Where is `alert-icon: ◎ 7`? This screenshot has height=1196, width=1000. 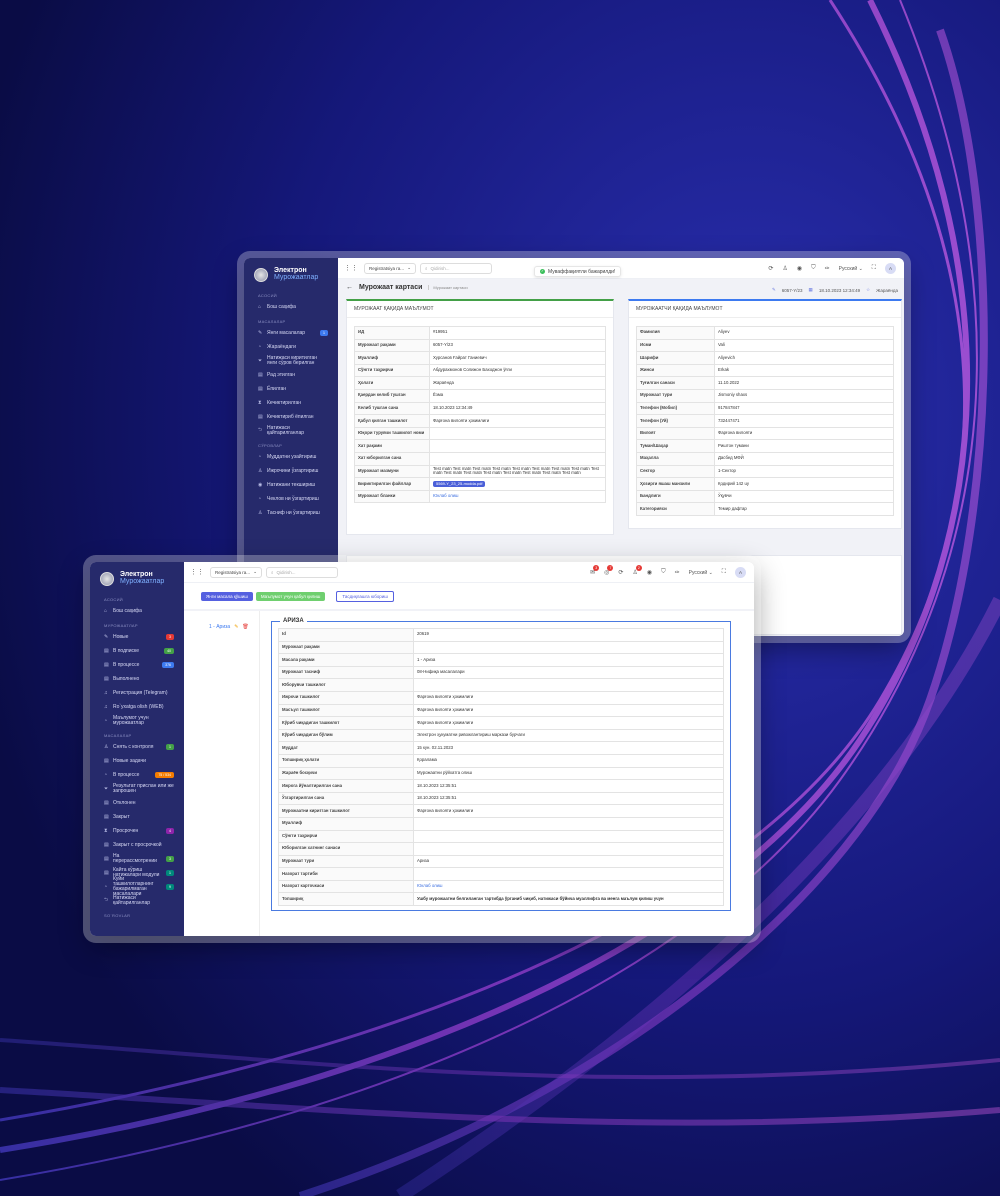 alert-icon: ◎ 7 is located at coordinates (609, 570).